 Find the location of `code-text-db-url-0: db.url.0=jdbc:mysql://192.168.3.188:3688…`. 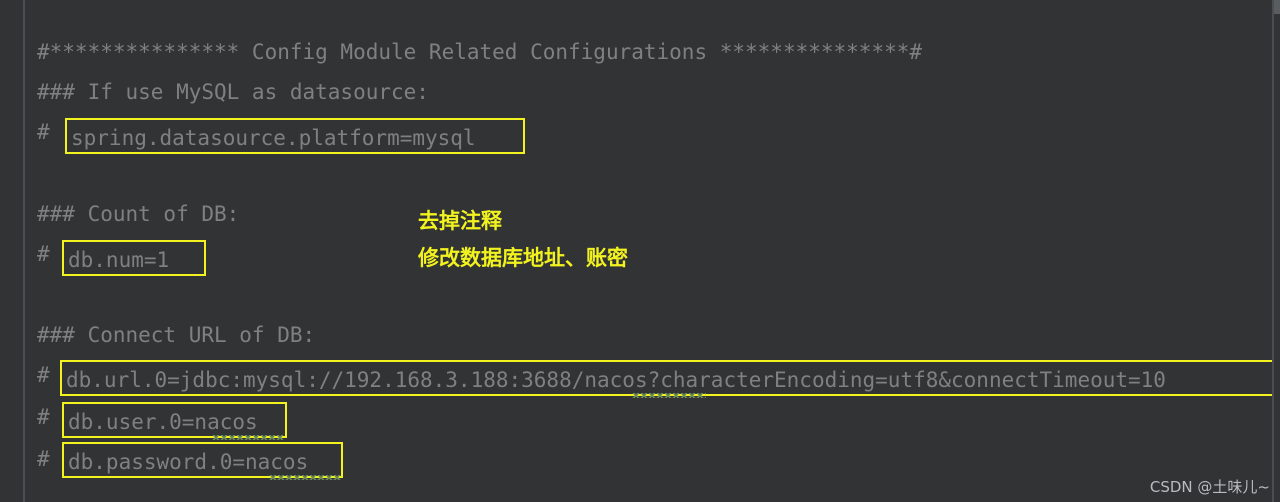

code-text-db-url-0: db.url.0=jdbc:mysql://192.168.3.188:3688… is located at coordinates (616, 380).